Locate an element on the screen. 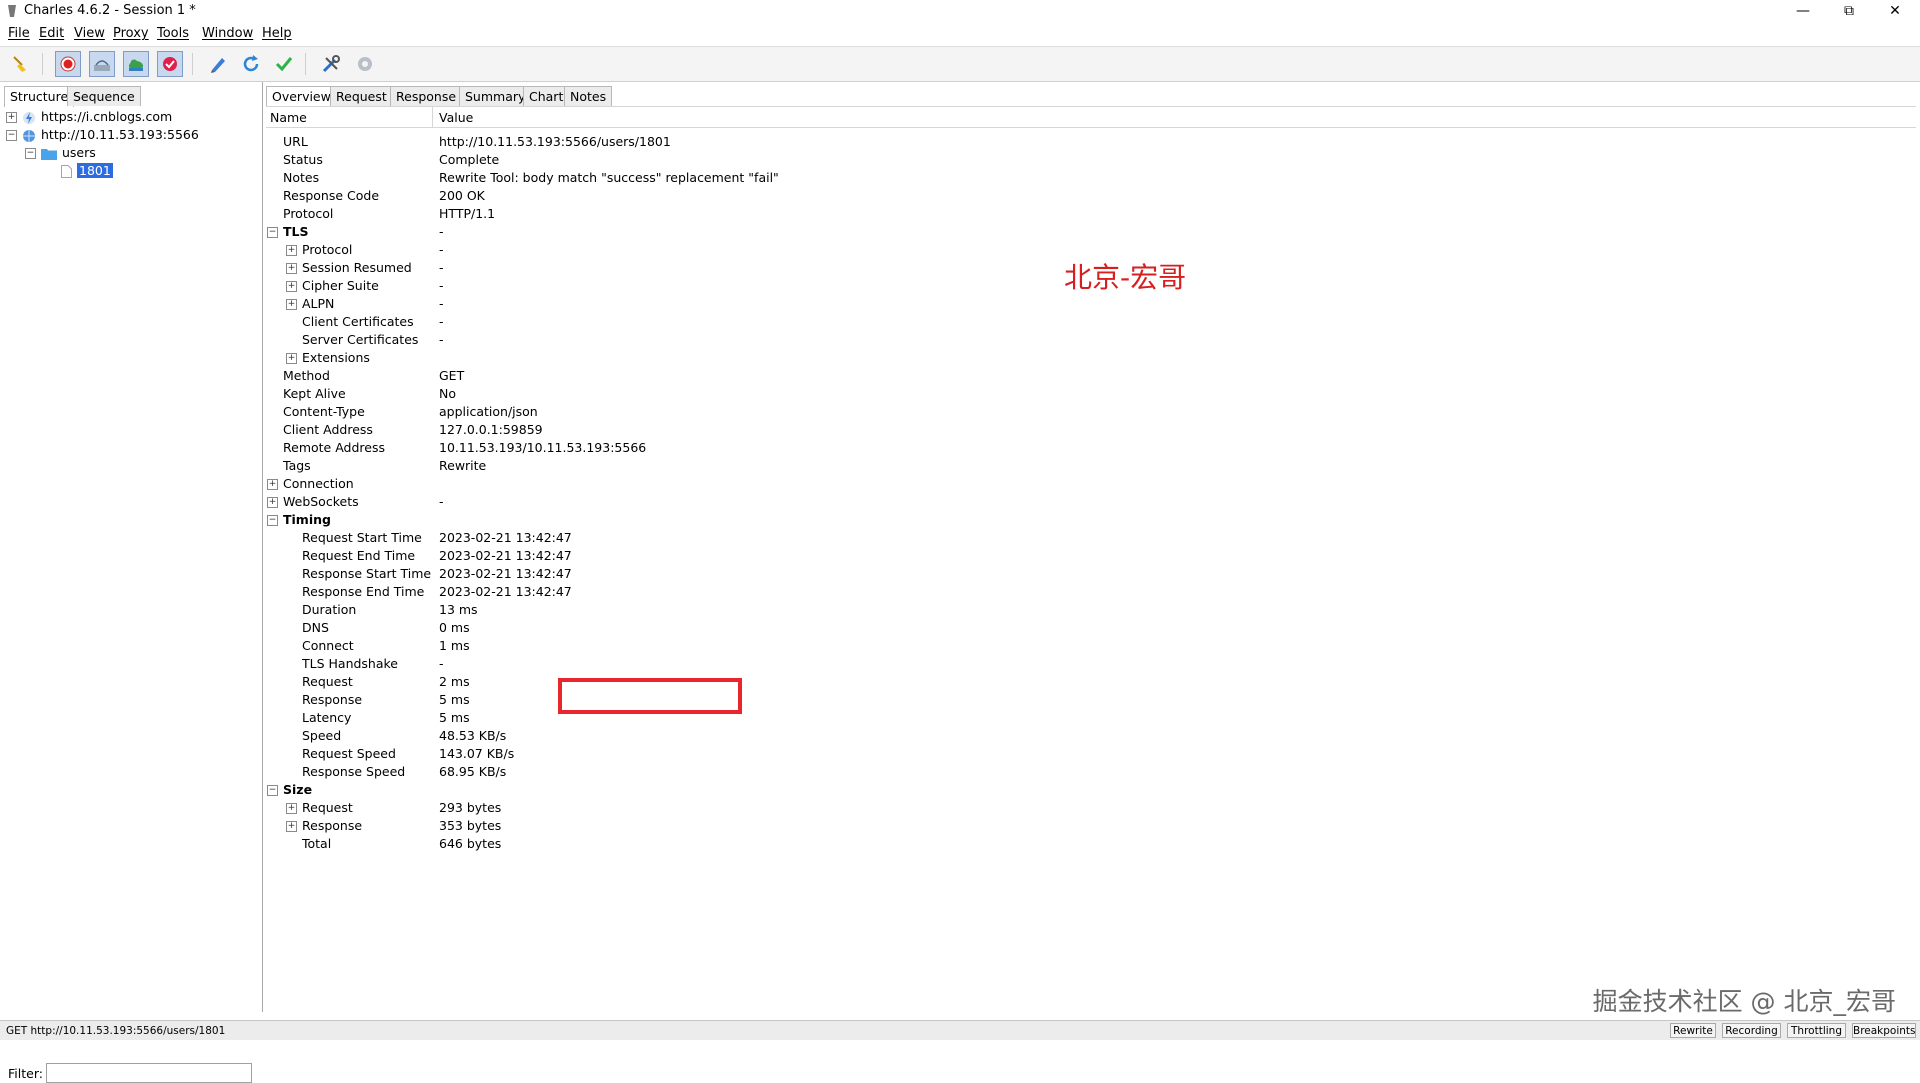  column-value-header: Value is located at coordinates (456, 117).